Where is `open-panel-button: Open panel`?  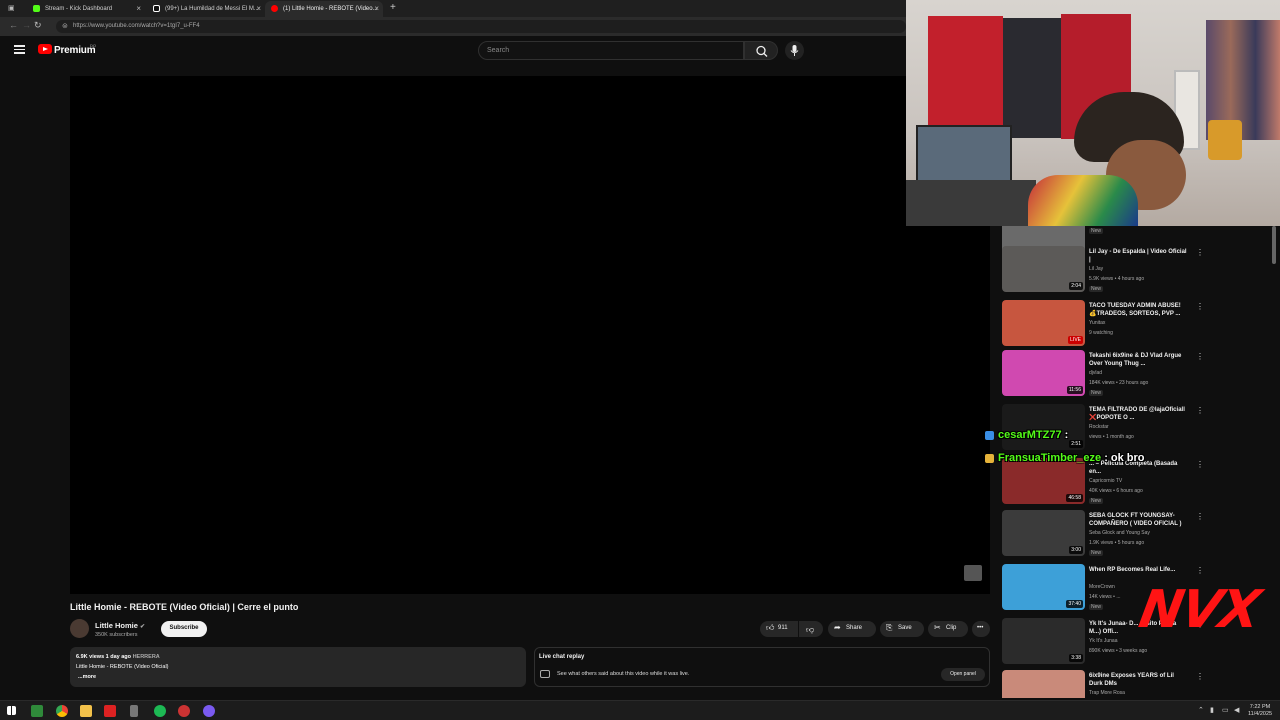
open-panel-button: Open panel is located at coordinates (963, 674).